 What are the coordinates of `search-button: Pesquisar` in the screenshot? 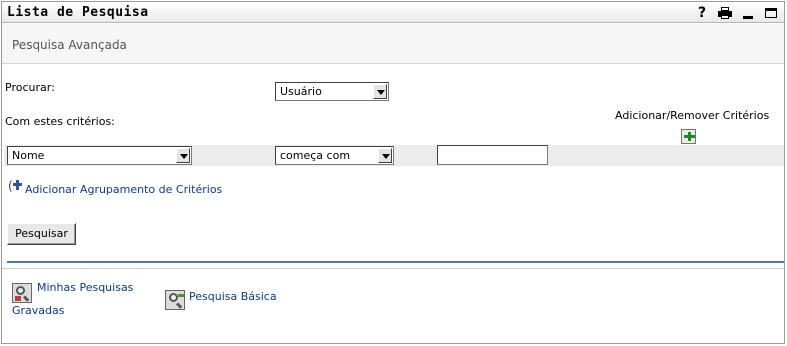 It's located at (41, 234).